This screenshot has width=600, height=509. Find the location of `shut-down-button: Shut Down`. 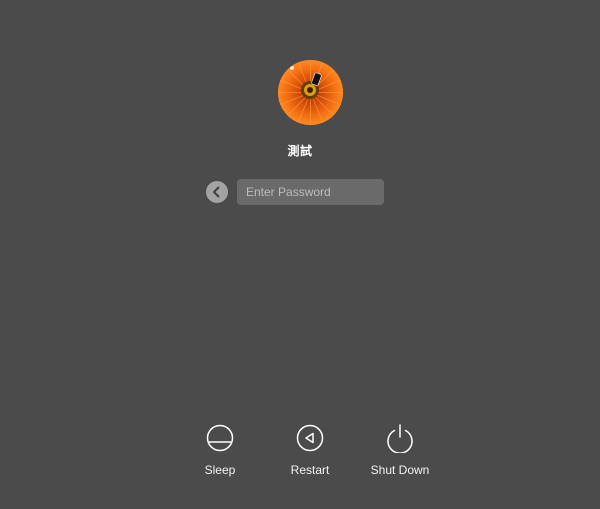

shut-down-button: Shut Down is located at coordinates (400, 450).